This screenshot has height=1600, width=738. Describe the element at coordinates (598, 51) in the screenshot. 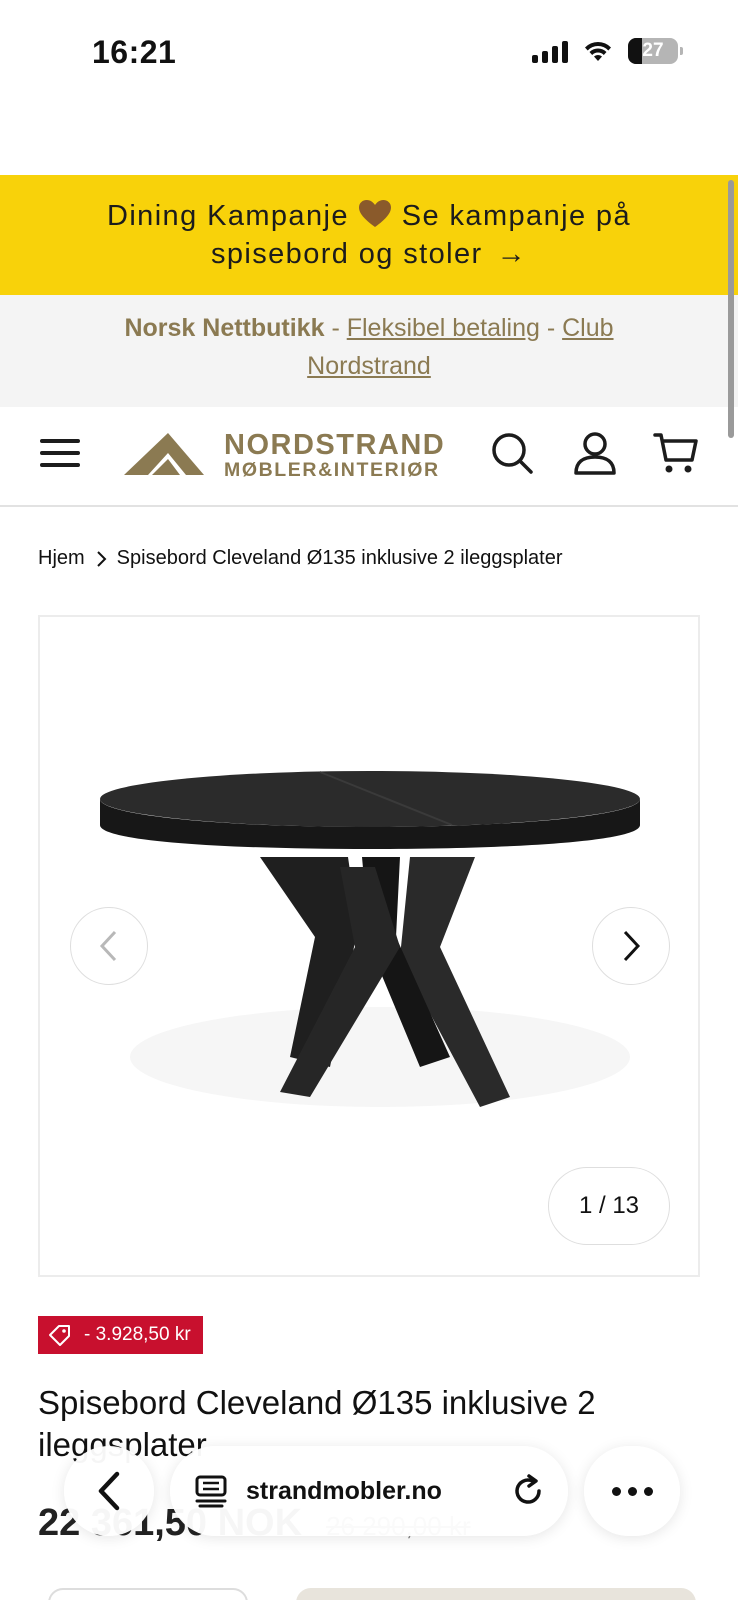

I see `wifi-icon` at that location.